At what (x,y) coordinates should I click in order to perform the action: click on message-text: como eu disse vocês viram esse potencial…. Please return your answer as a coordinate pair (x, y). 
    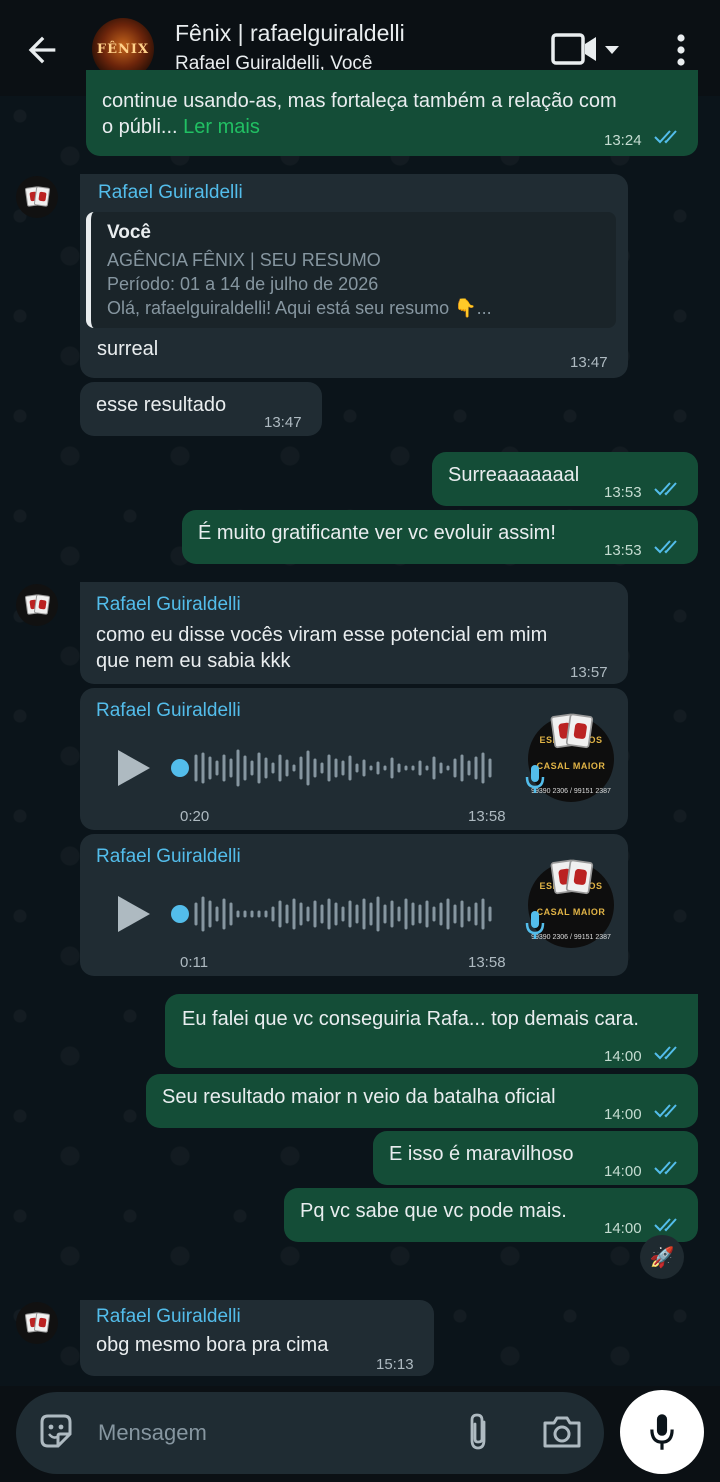
    Looking at the image, I should click on (322, 635).